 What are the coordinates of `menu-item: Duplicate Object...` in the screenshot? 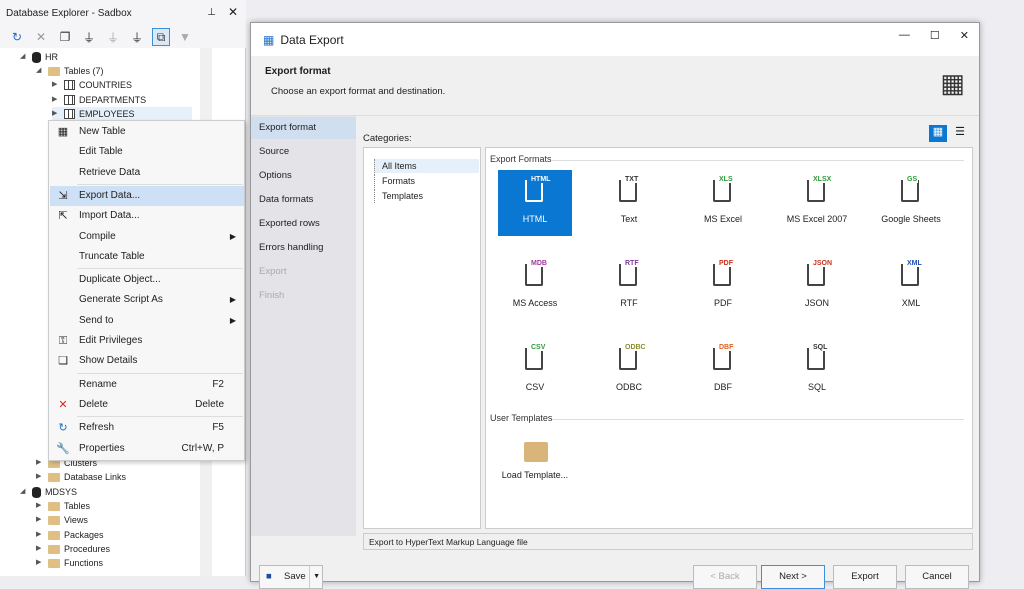 It's located at (147, 280).